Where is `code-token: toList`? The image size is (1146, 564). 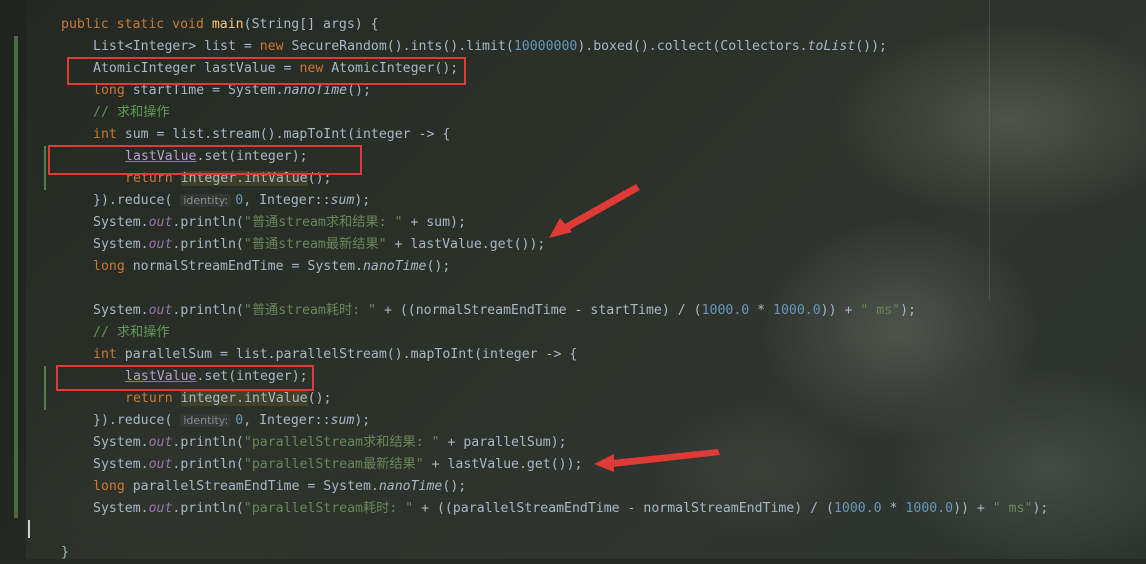
code-token: toList is located at coordinates (831, 46).